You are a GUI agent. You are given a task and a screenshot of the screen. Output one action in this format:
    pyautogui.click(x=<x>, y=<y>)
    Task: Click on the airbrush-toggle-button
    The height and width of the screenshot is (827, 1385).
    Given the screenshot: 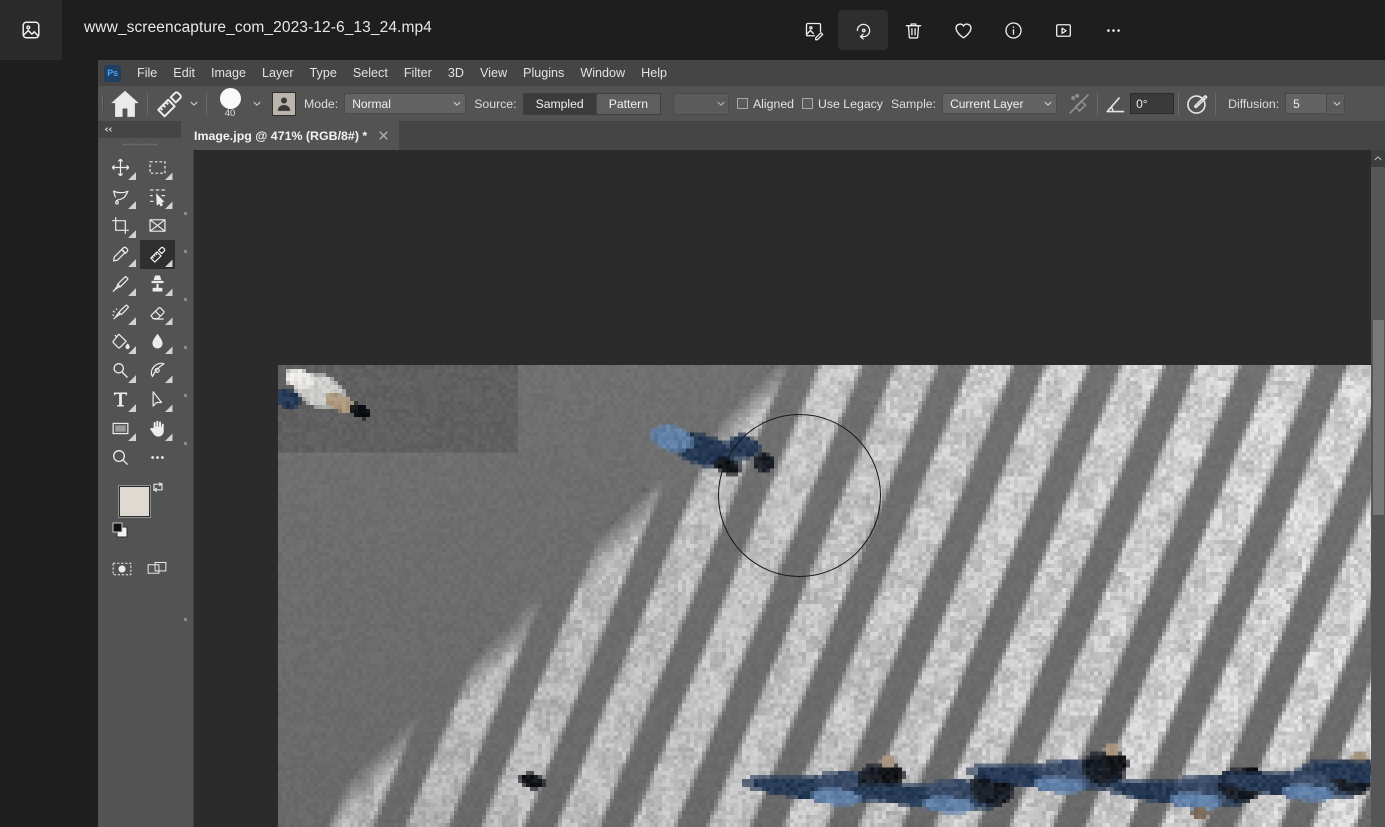 What is the action you would take?
    pyautogui.click(x=1079, y=104)
    